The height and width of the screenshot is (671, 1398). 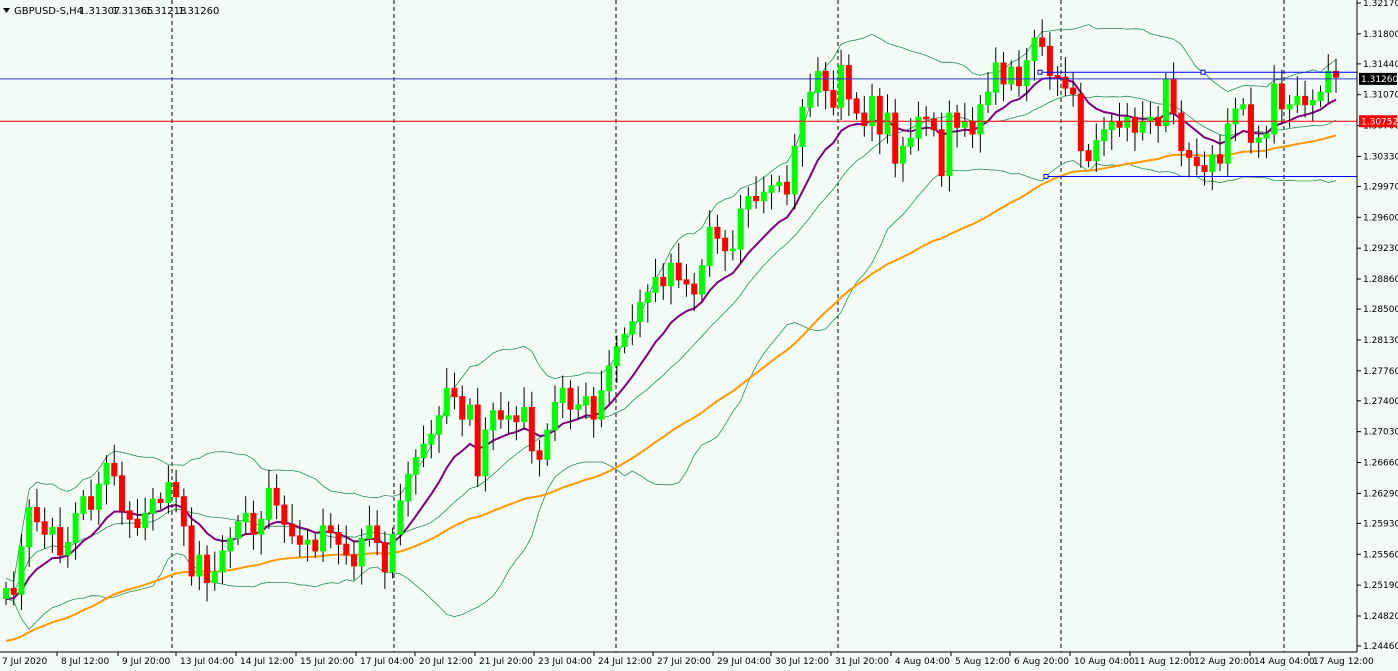 What do you see at coordinates (506, 662) in the screenshot?
I see `x-tick-label: 21 Jul 20:00` at bounding box center [506, 662].